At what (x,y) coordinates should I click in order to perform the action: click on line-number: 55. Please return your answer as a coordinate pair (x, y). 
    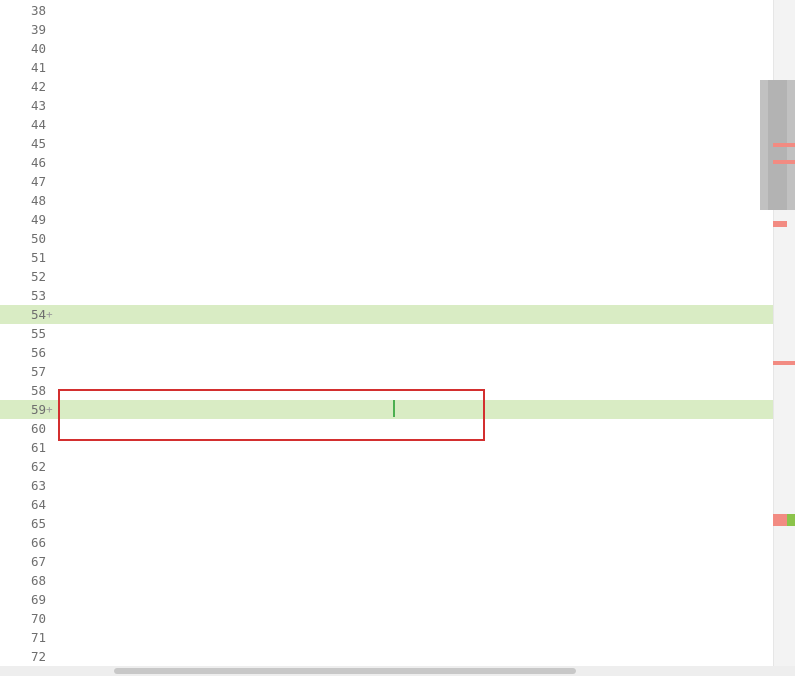
    Looking at the image, I should click on (38, 333).